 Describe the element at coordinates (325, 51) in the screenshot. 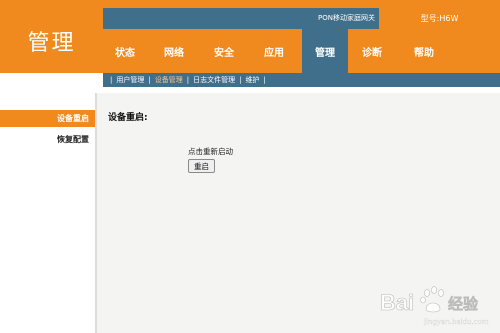

I see `nav-management: 管理` at that location.